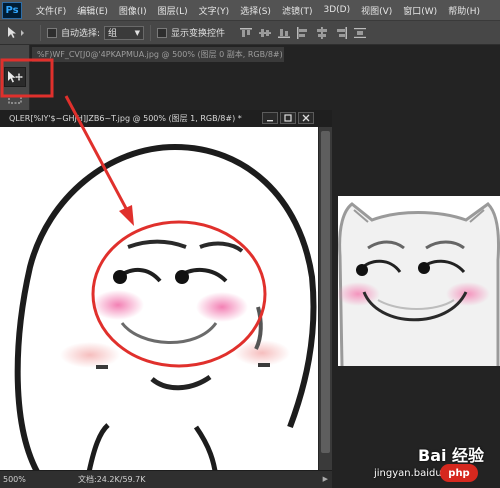 The width and height of the screenshot is (500, 488). I want to click on move-arrow-icon, so click(15, 77).